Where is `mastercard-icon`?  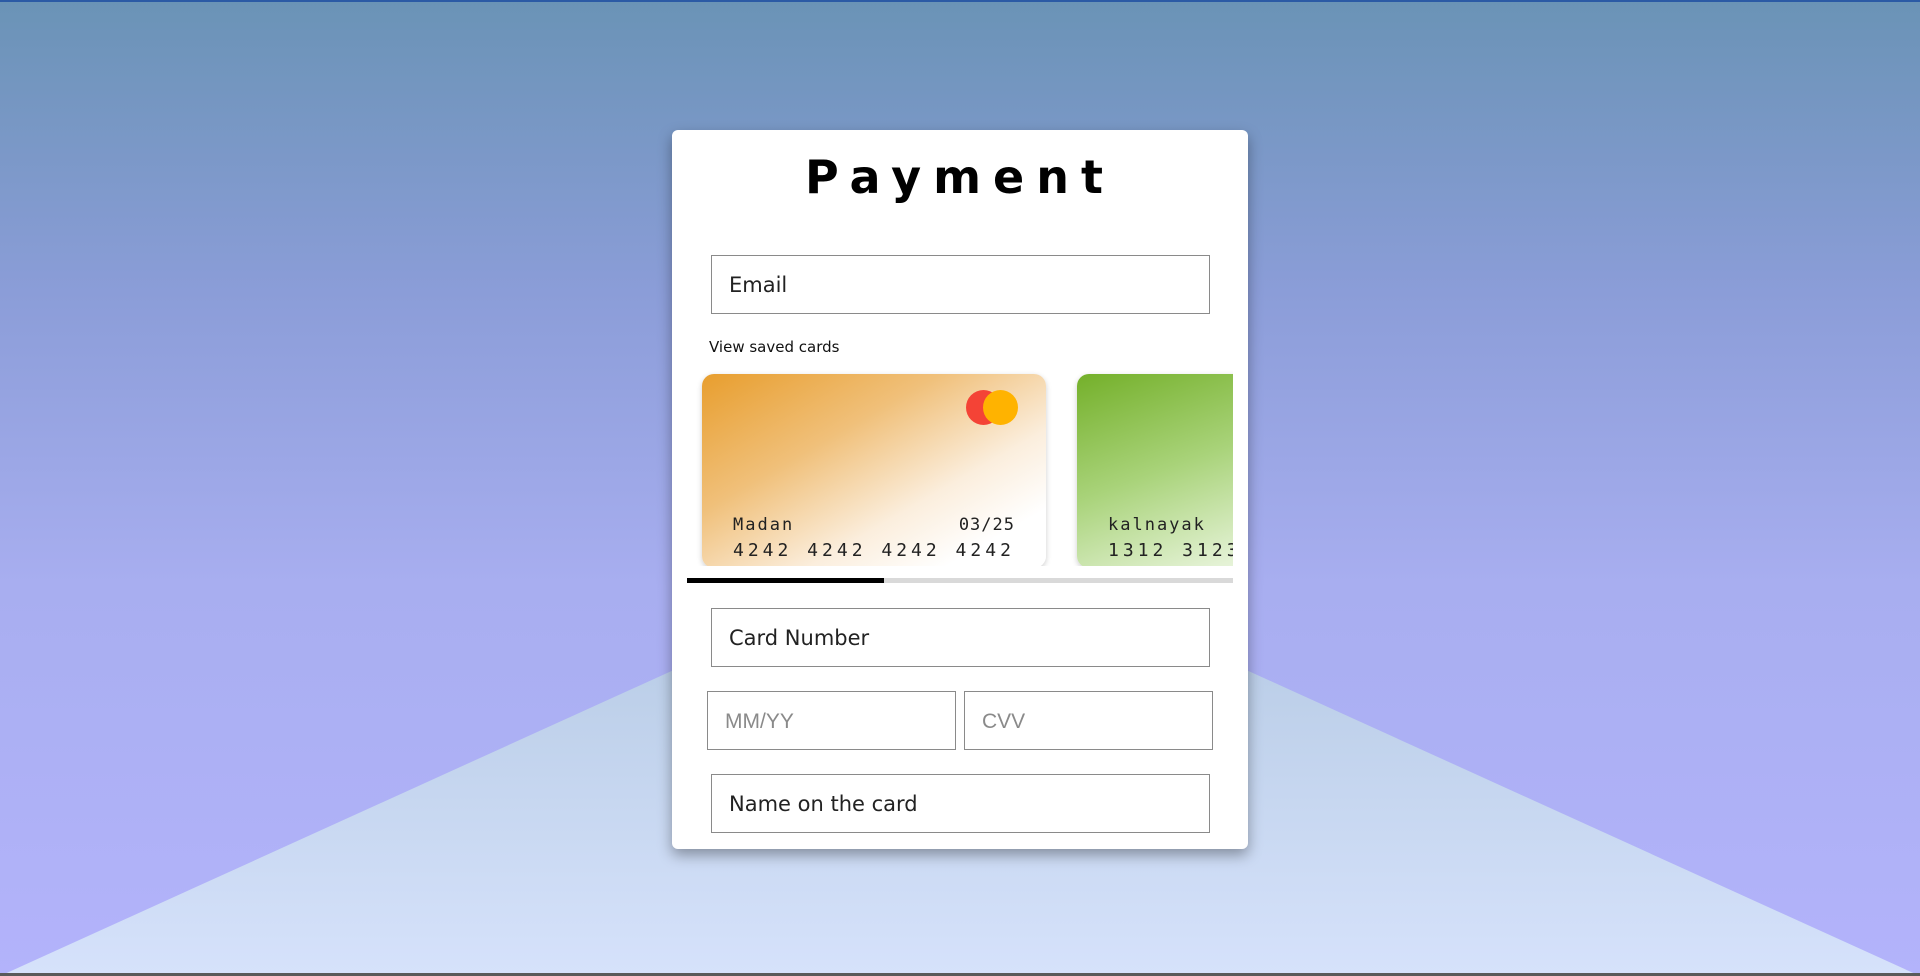 mastercard-icon is located at coordinates (992, 408).